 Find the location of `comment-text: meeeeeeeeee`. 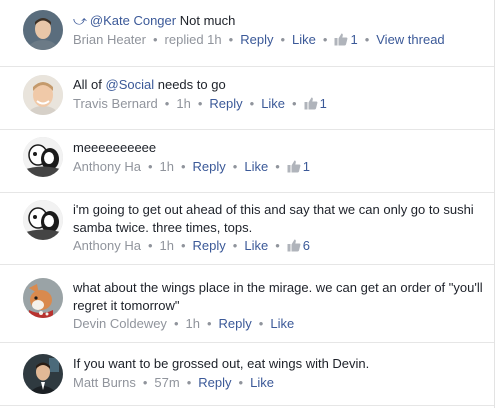

comment-text: meeeeeeeeee is located at coordinates (279, 148).